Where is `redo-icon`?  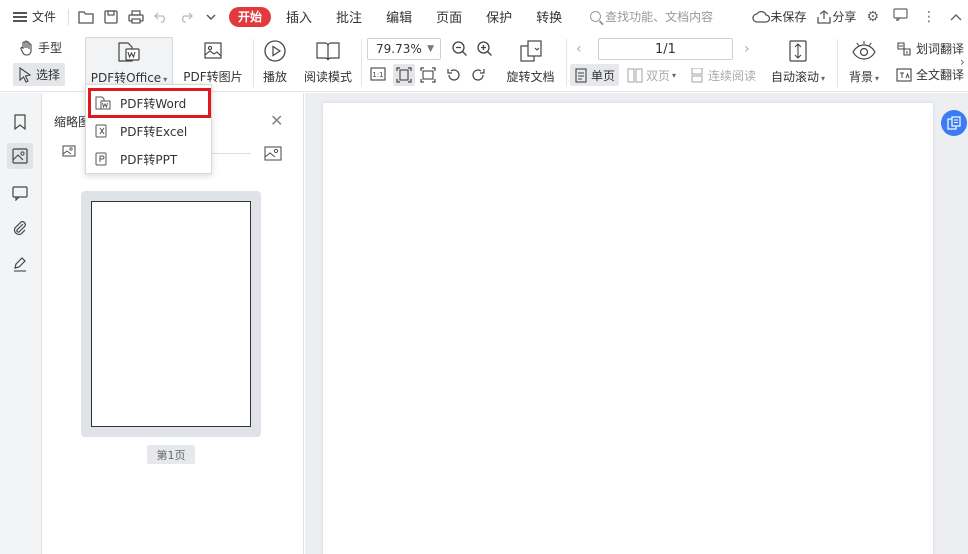 redo-icon is located at coordinates (185, 16).